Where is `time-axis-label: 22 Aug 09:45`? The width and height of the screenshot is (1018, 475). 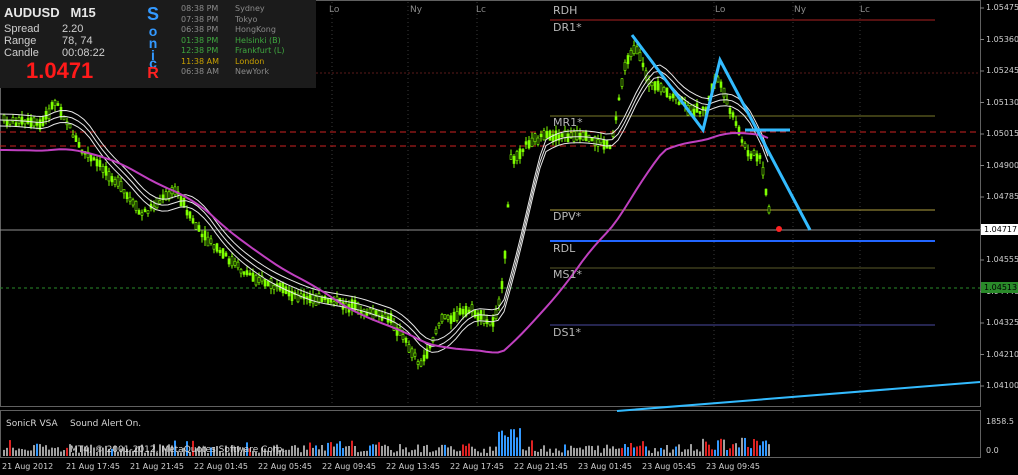 time-axis-label: 22 Aug 09:45 is located at coordinates (349, 466).